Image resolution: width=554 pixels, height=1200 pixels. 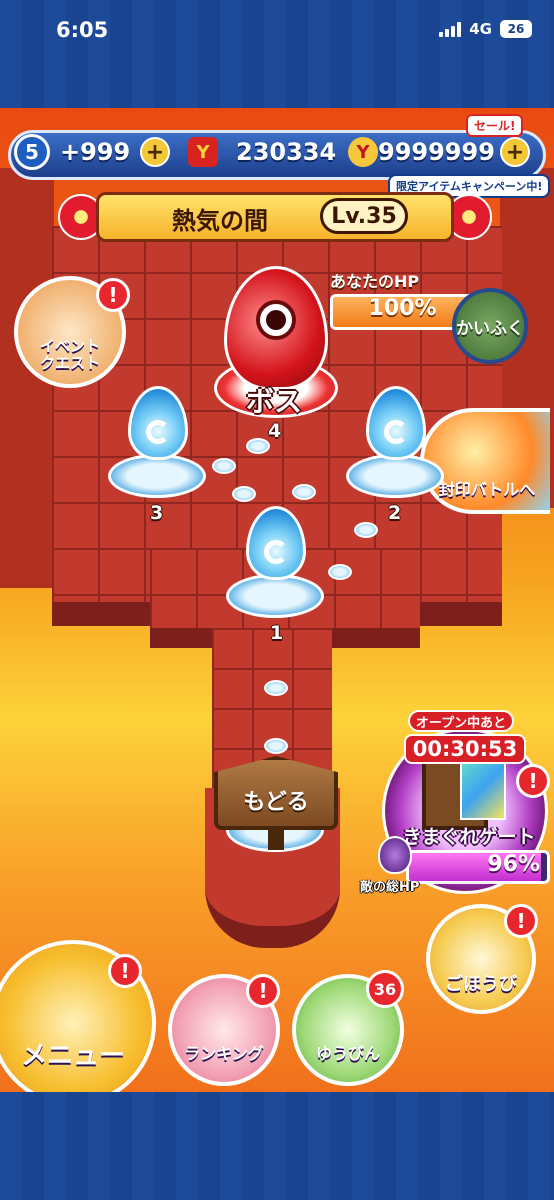 What do you see at coordinates (157, 513) in the screenshot?
I see `stage-node-3-number: 3` at bounding box center [157, 513].